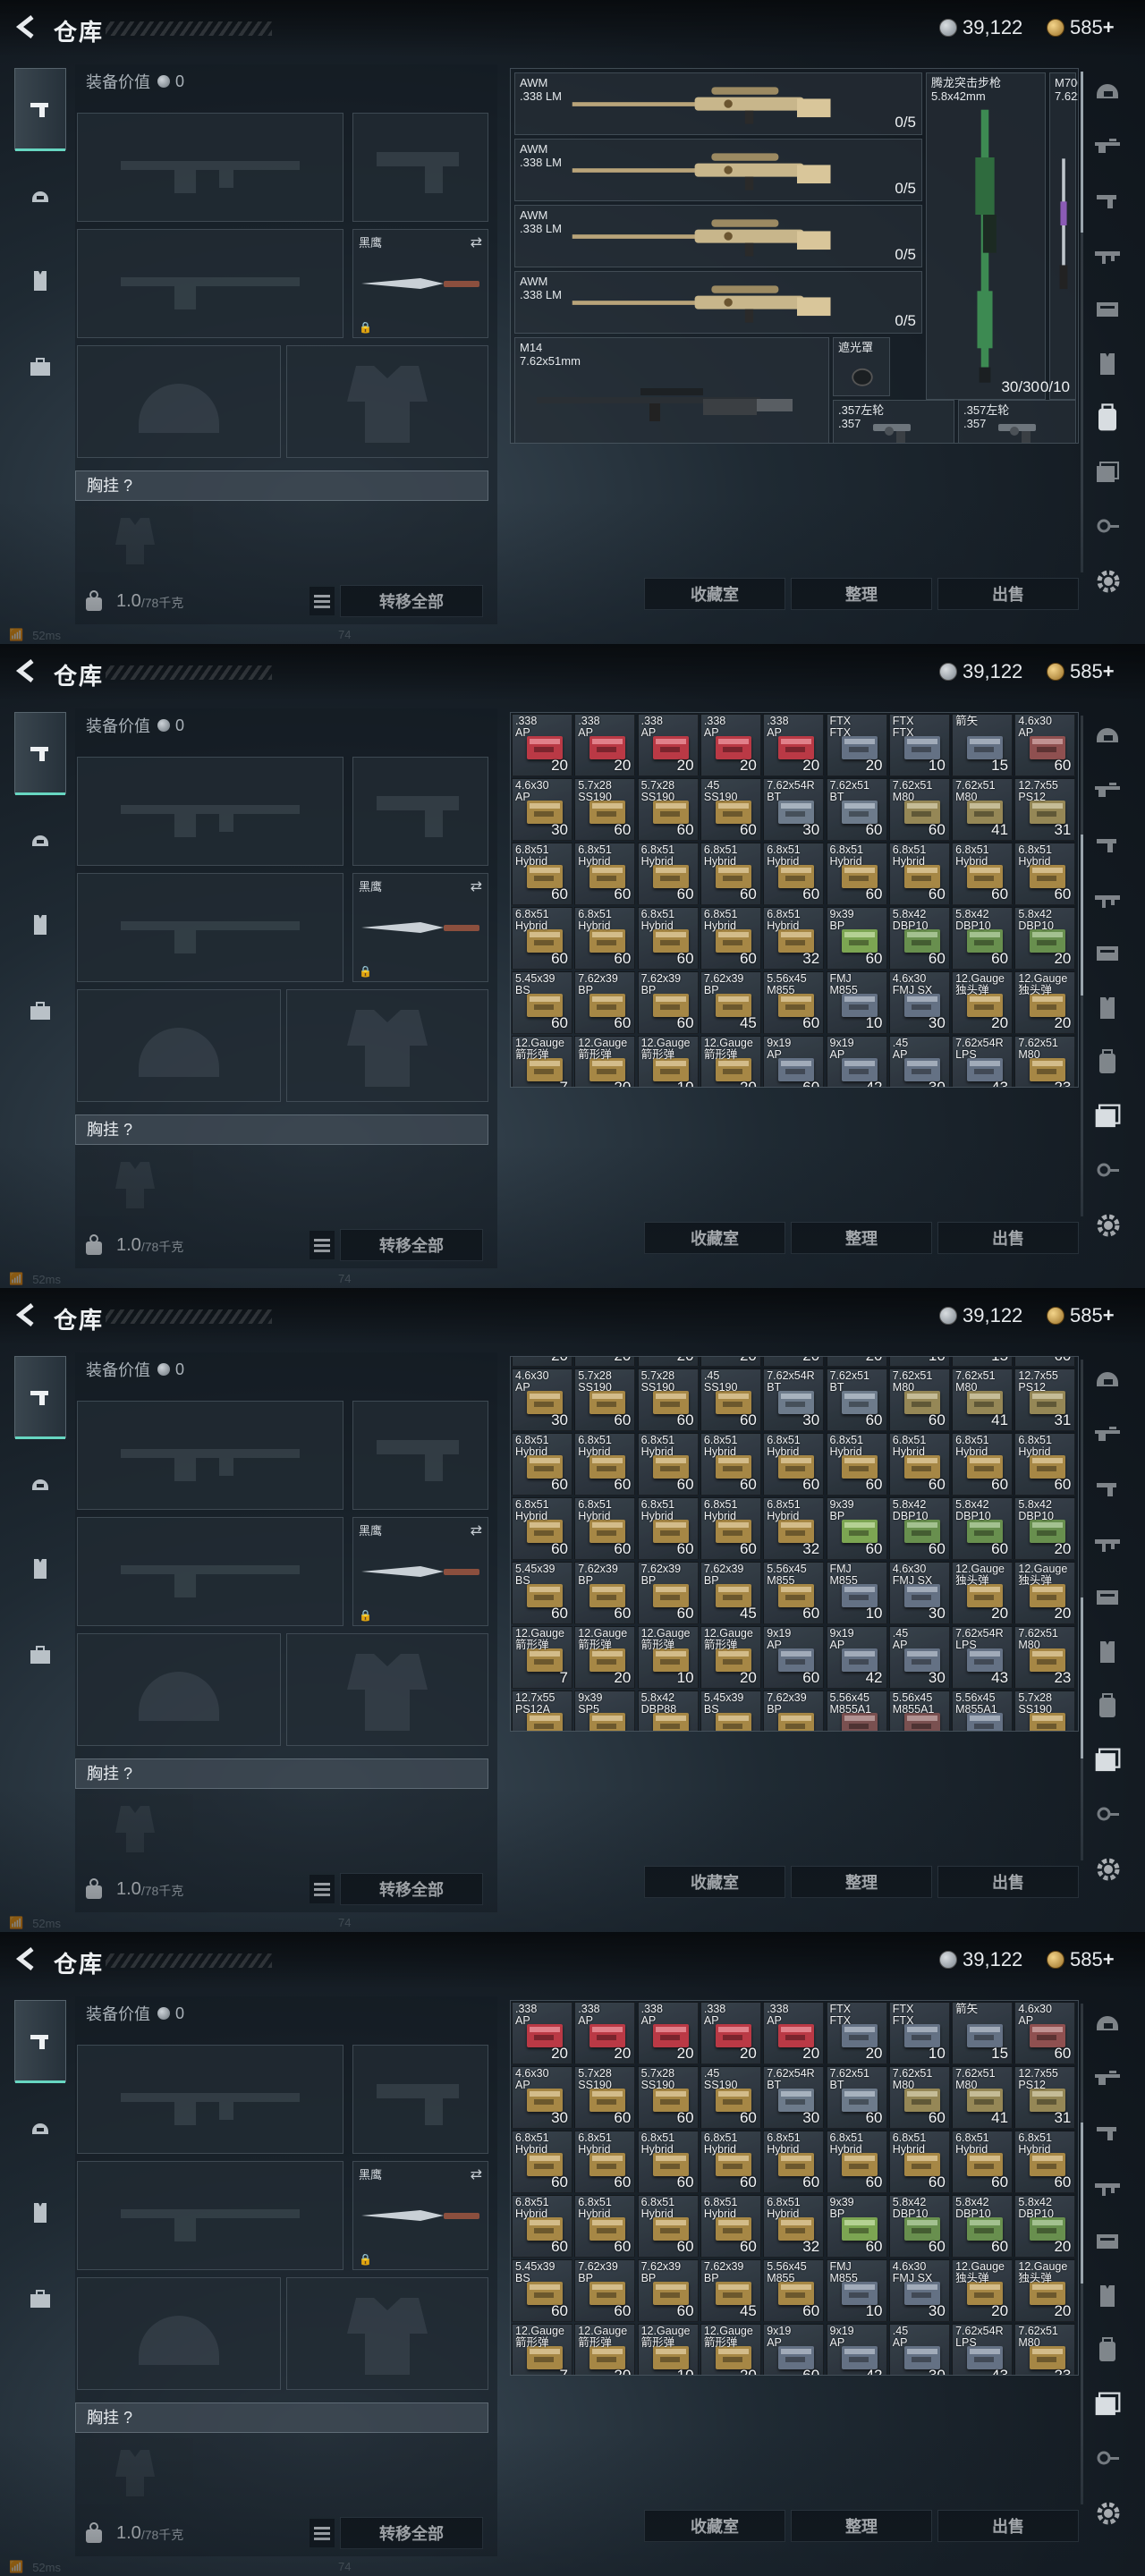 Image resolution: width=1145 pixels, height=2576 pixels. I want to click on ammo-item: 5.56x45 M855A1 60, so click(919, 1710).